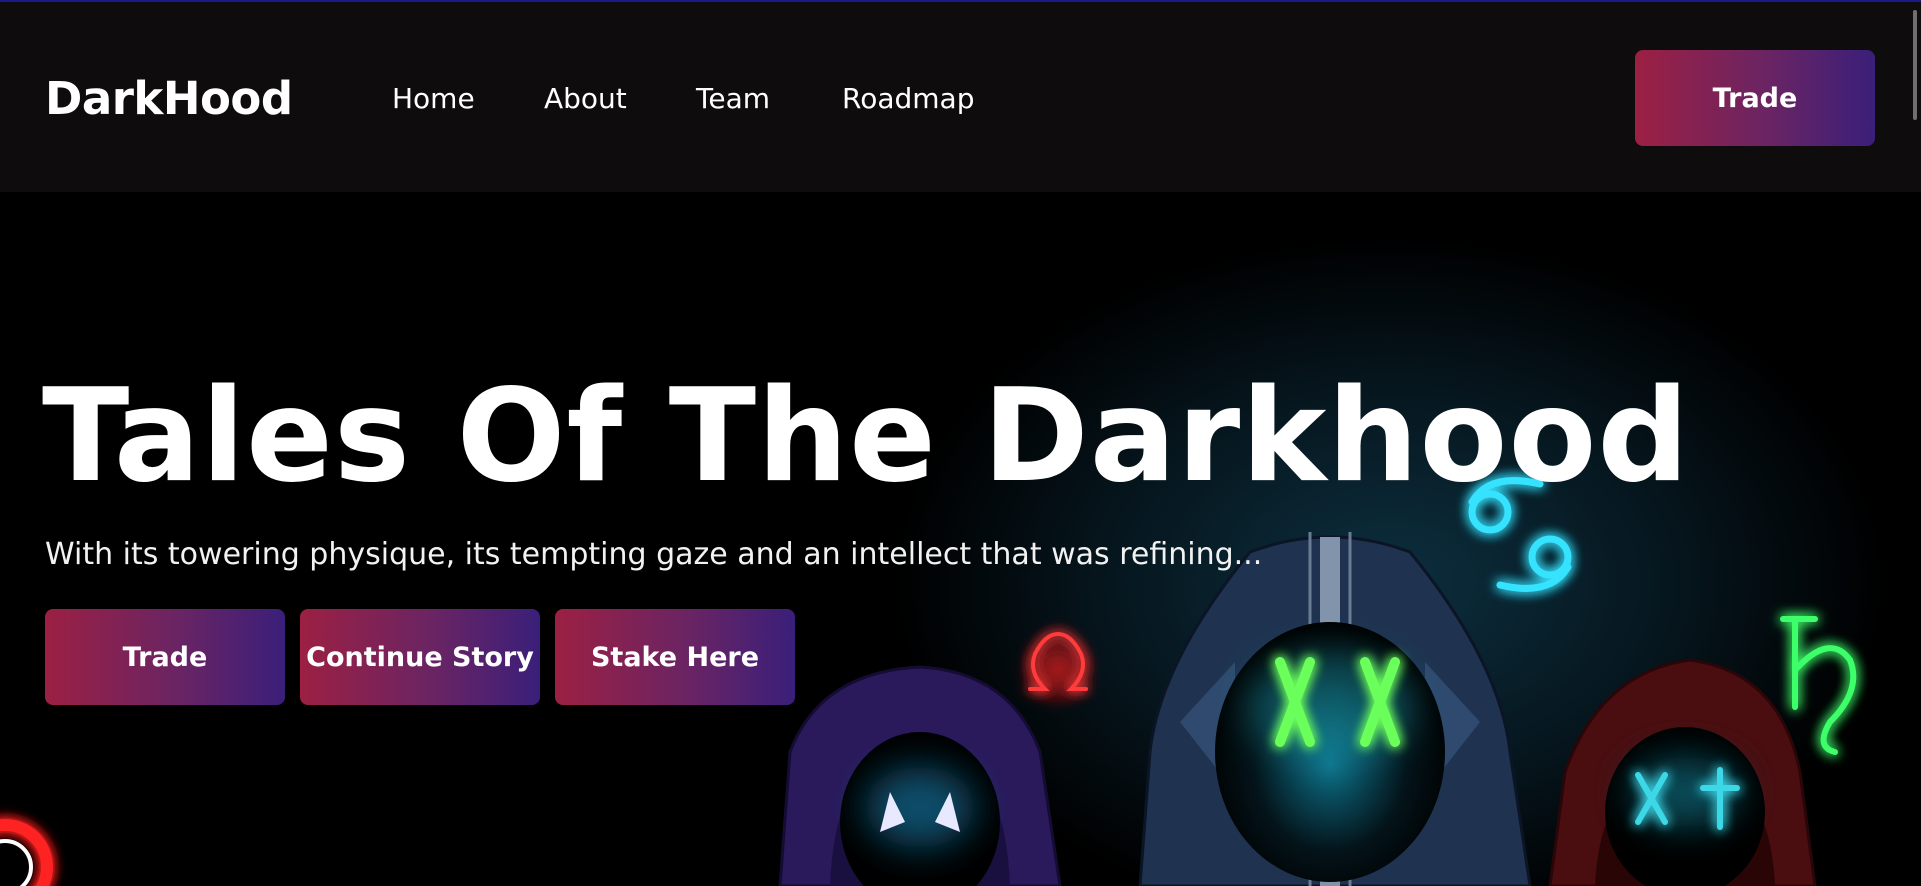 This screenshot has height=886, width=1921. Describe the element at coordinates (675, 657) in the screenshot. I see `stake-here-button: Stake Here` at that location.